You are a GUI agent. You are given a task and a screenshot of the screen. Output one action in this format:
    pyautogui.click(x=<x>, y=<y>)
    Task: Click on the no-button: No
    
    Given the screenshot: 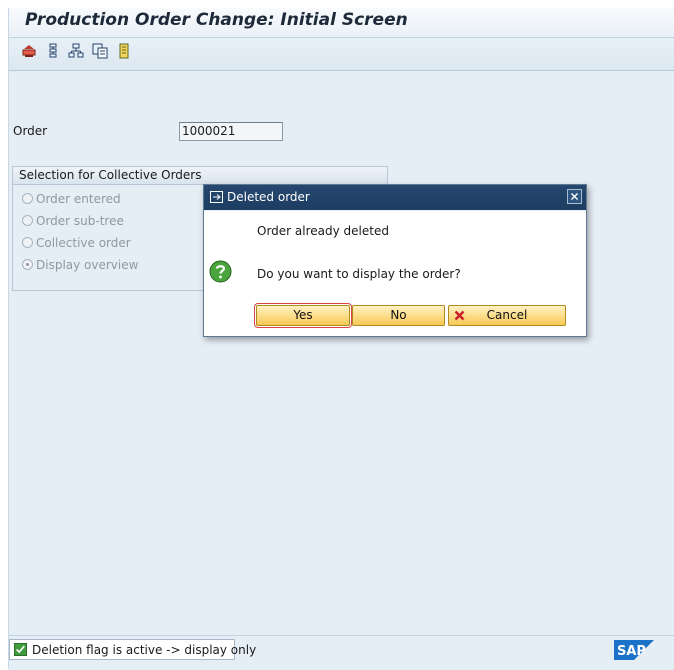 What is the action you would take?
    pyautogui.click(x=398, y=315)
    